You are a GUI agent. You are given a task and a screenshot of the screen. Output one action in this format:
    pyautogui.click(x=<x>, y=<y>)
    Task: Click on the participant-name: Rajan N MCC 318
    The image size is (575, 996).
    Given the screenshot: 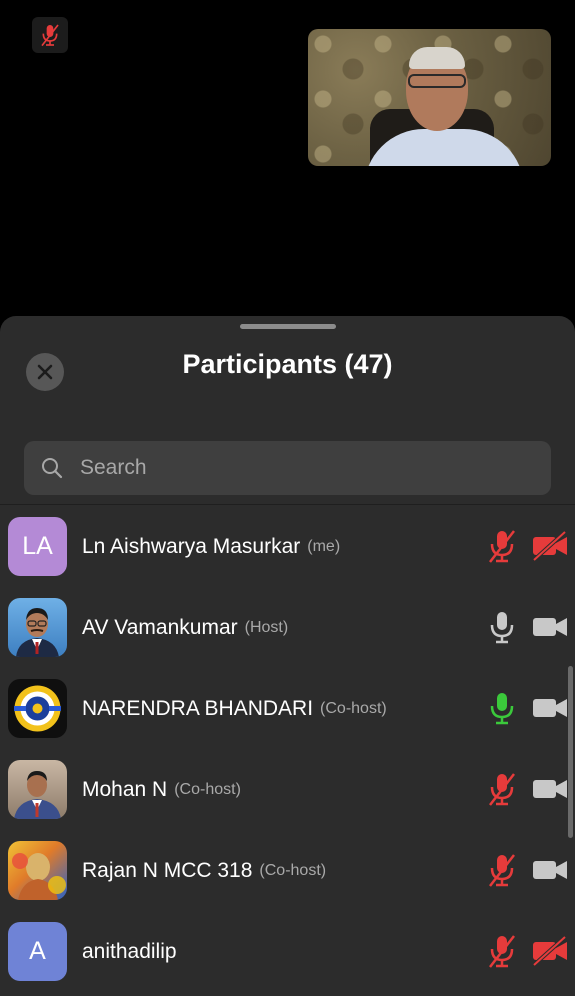 What is the action you would take?
    pyautogui.click(x=167, y=870)
    